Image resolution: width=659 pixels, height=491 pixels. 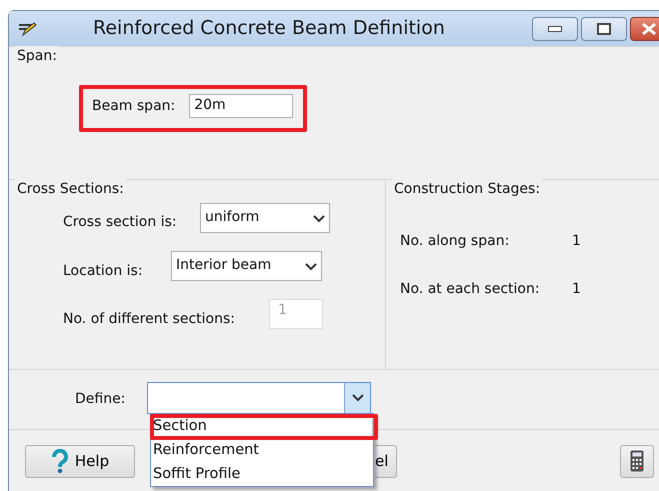 I want to click on close-button, so click(x=644, y=28).